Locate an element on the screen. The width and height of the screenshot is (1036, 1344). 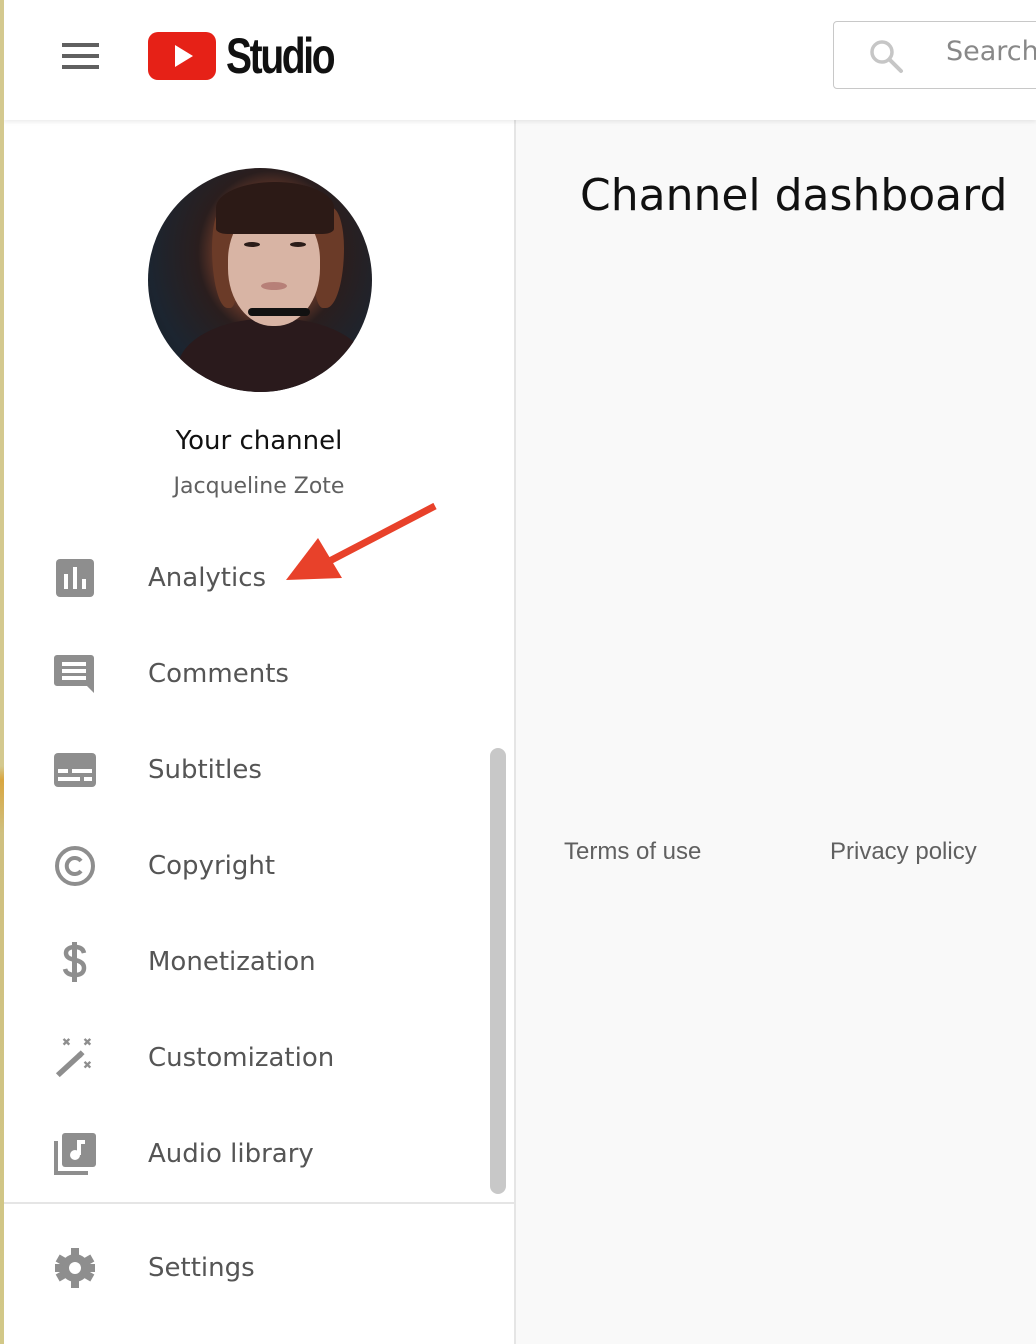
sidebar-item-customization: Customization is located at coordinates (244, 1058).